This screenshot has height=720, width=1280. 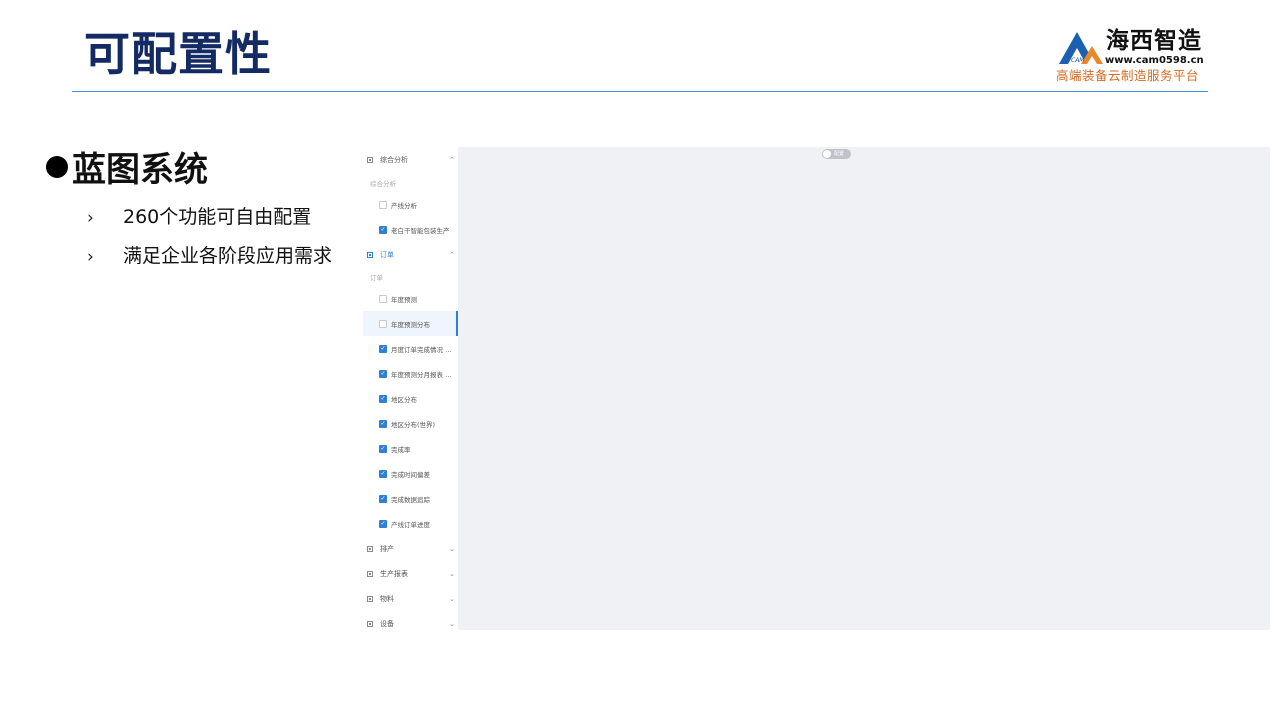 I want to click on sidebar-item: ✓ 老白干智能包装生产, so click(x=410, y=229).